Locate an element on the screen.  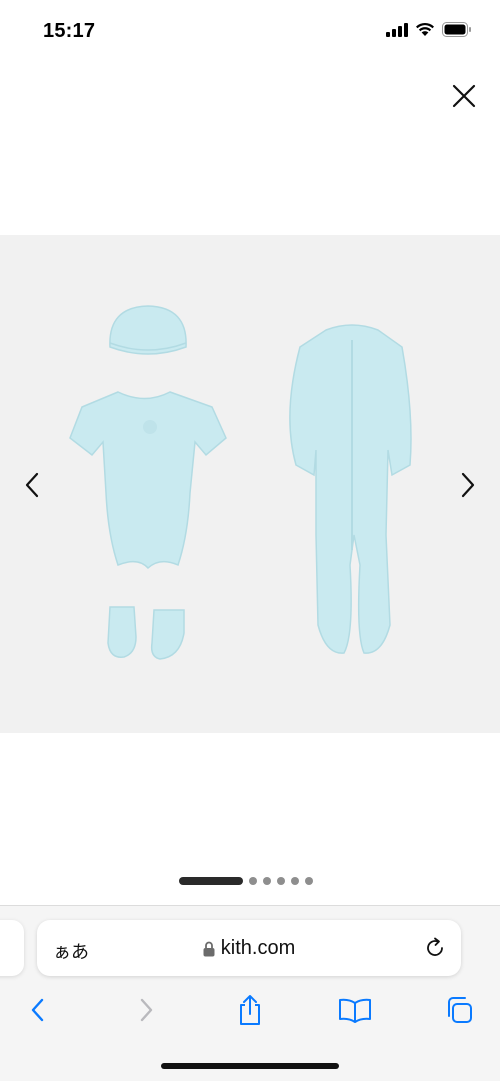
status-icons is located at coordinates (429, 29).